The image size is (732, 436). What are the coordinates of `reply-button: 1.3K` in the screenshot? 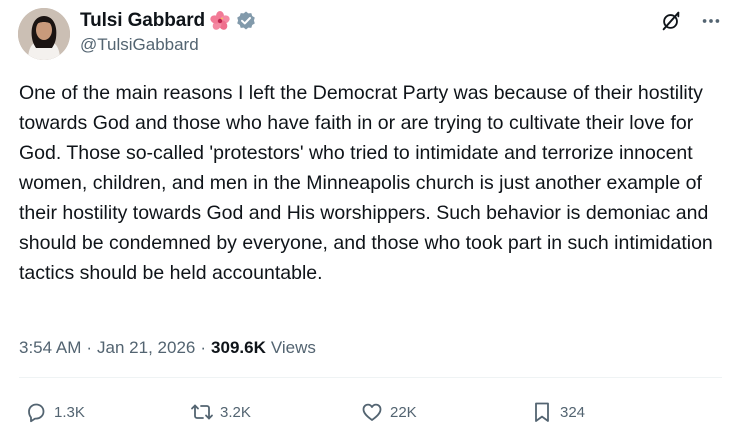 It's located at (107, 412).